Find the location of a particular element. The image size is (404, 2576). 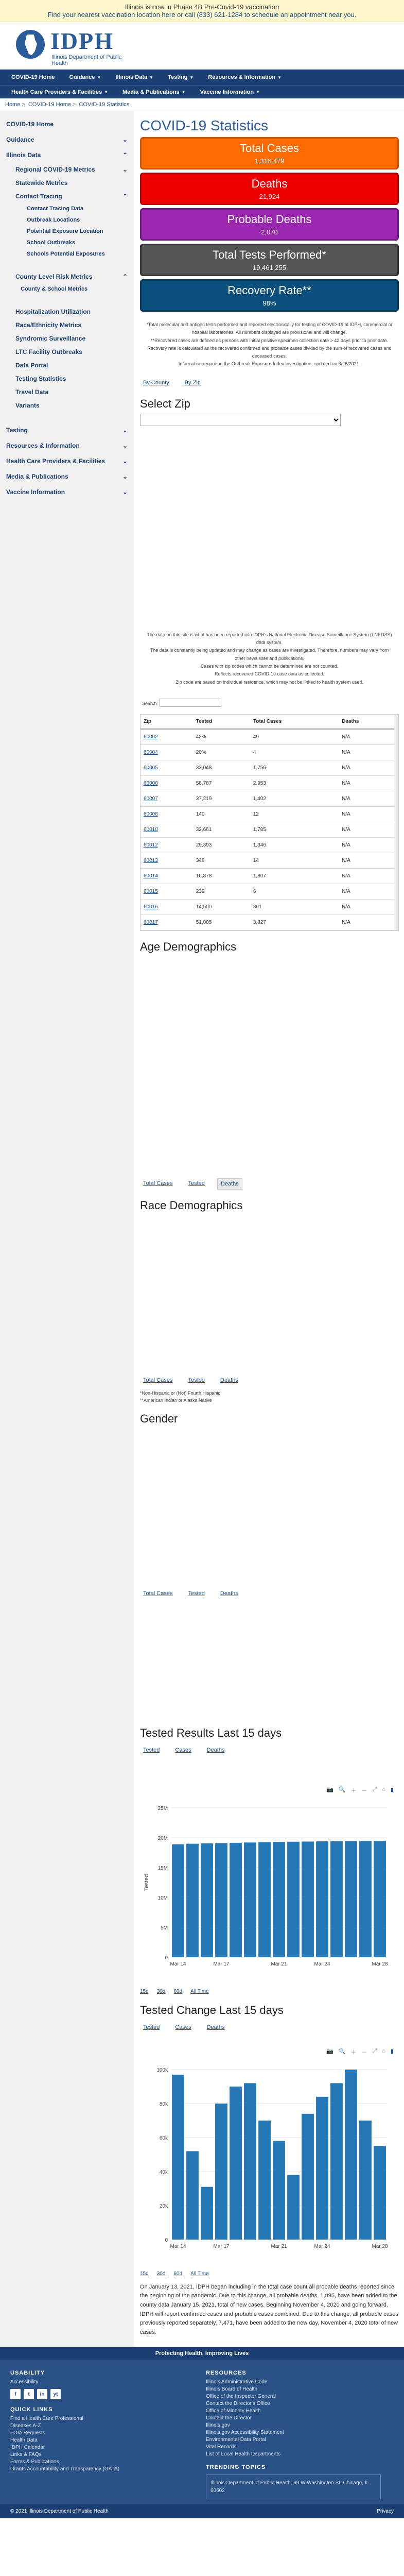

nav-health-care-providers: Health Care Providers & Facilities ▼ is located at coordinates (59, 92).